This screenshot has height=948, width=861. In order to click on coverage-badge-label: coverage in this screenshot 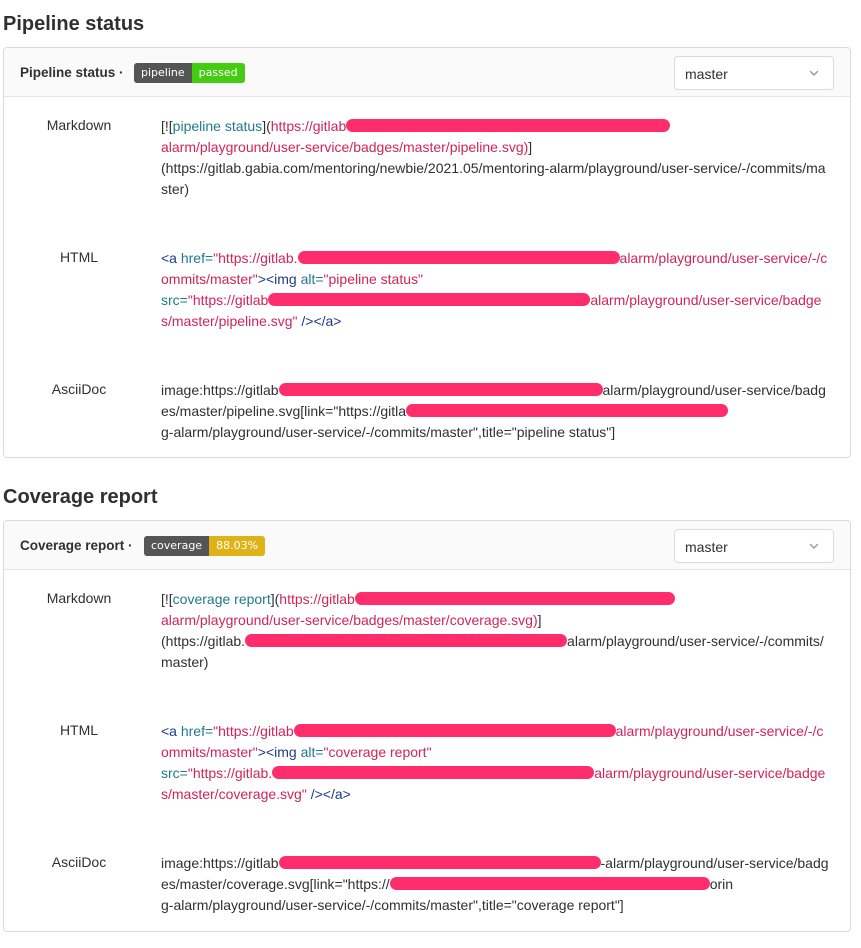, I will do `click(177, 546)`.